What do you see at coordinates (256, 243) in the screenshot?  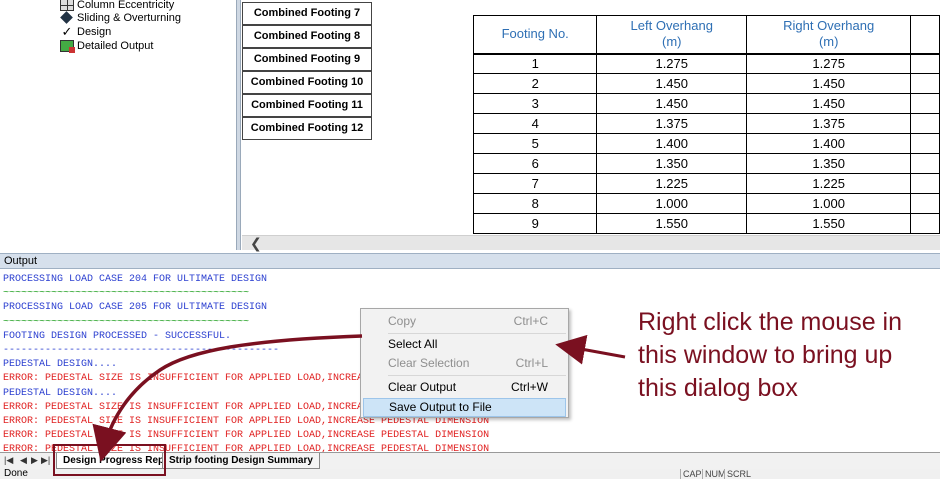 I see `scroll-left-icon: ❮` at bounding box center [256, 243].